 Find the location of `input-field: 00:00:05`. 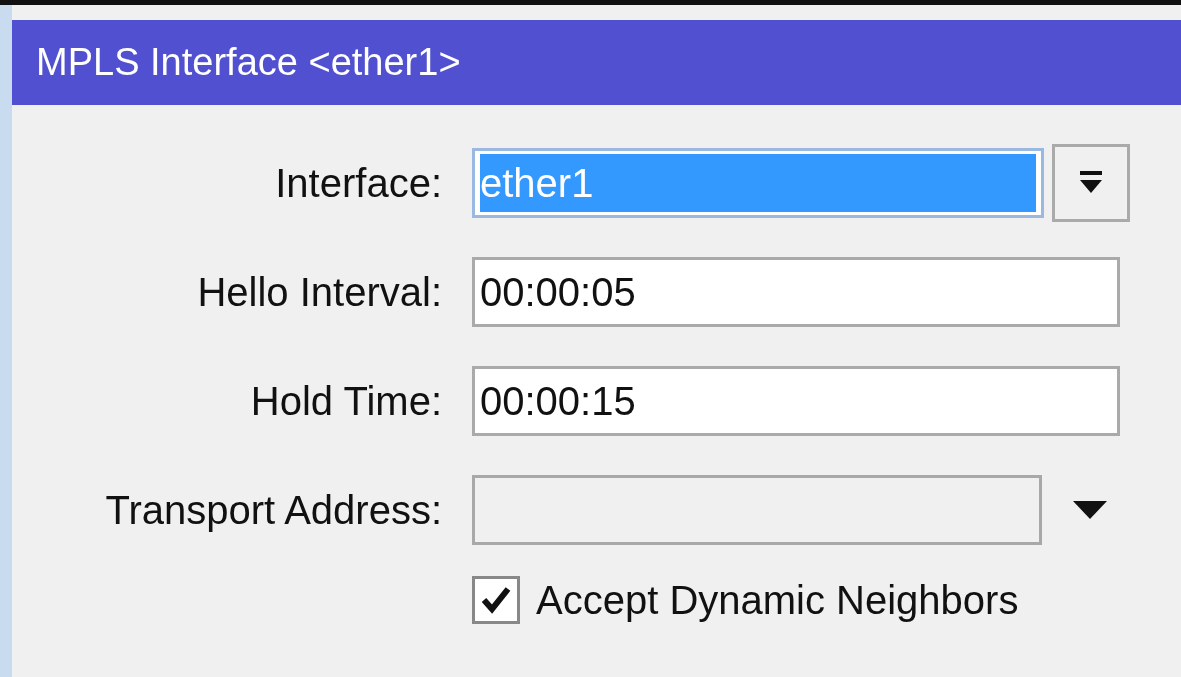

input-field: 00:00:05 is located at coordinates (796, 292).